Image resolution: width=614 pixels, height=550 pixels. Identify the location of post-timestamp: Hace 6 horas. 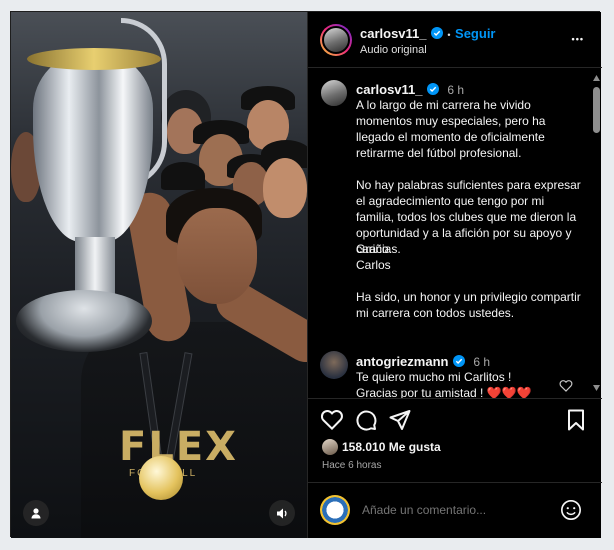
(351, 465).